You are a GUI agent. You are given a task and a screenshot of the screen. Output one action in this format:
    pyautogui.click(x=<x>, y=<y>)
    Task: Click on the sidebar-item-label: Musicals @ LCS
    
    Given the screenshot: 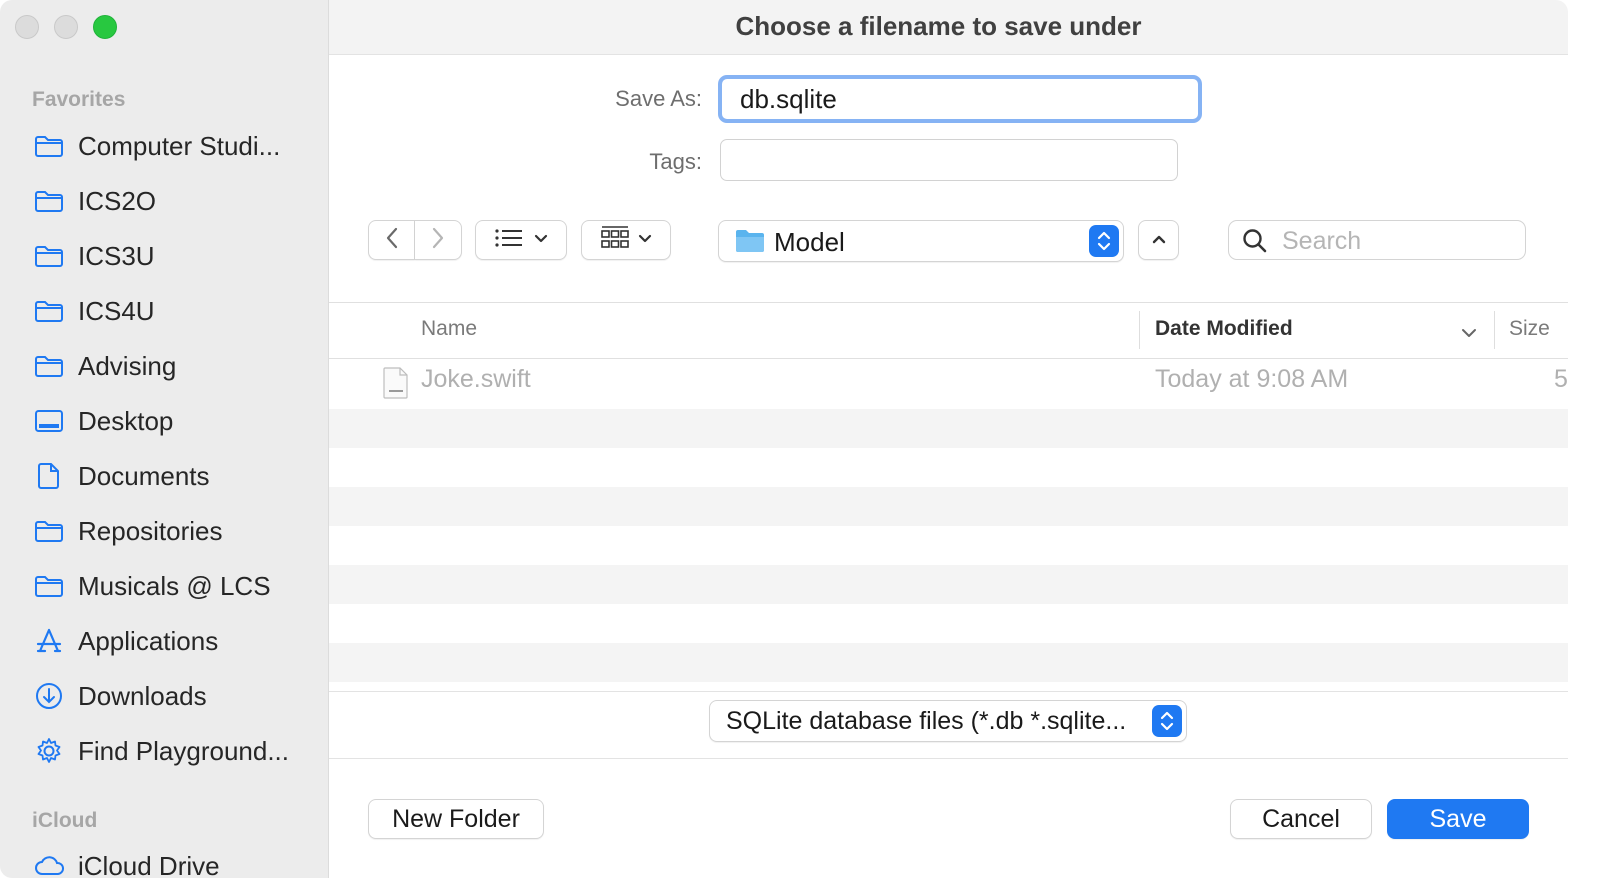 What is the action you would take?
    pyautogui.click(x=174, y=585)
    